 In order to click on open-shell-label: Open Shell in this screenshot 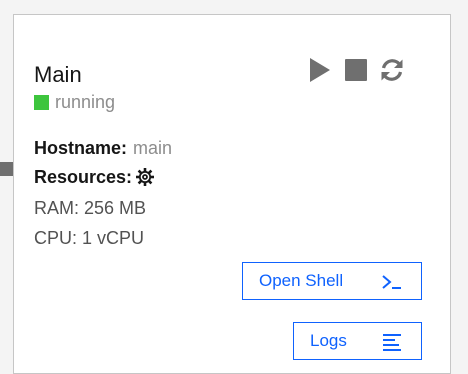, I will do `click(301, 280)`.